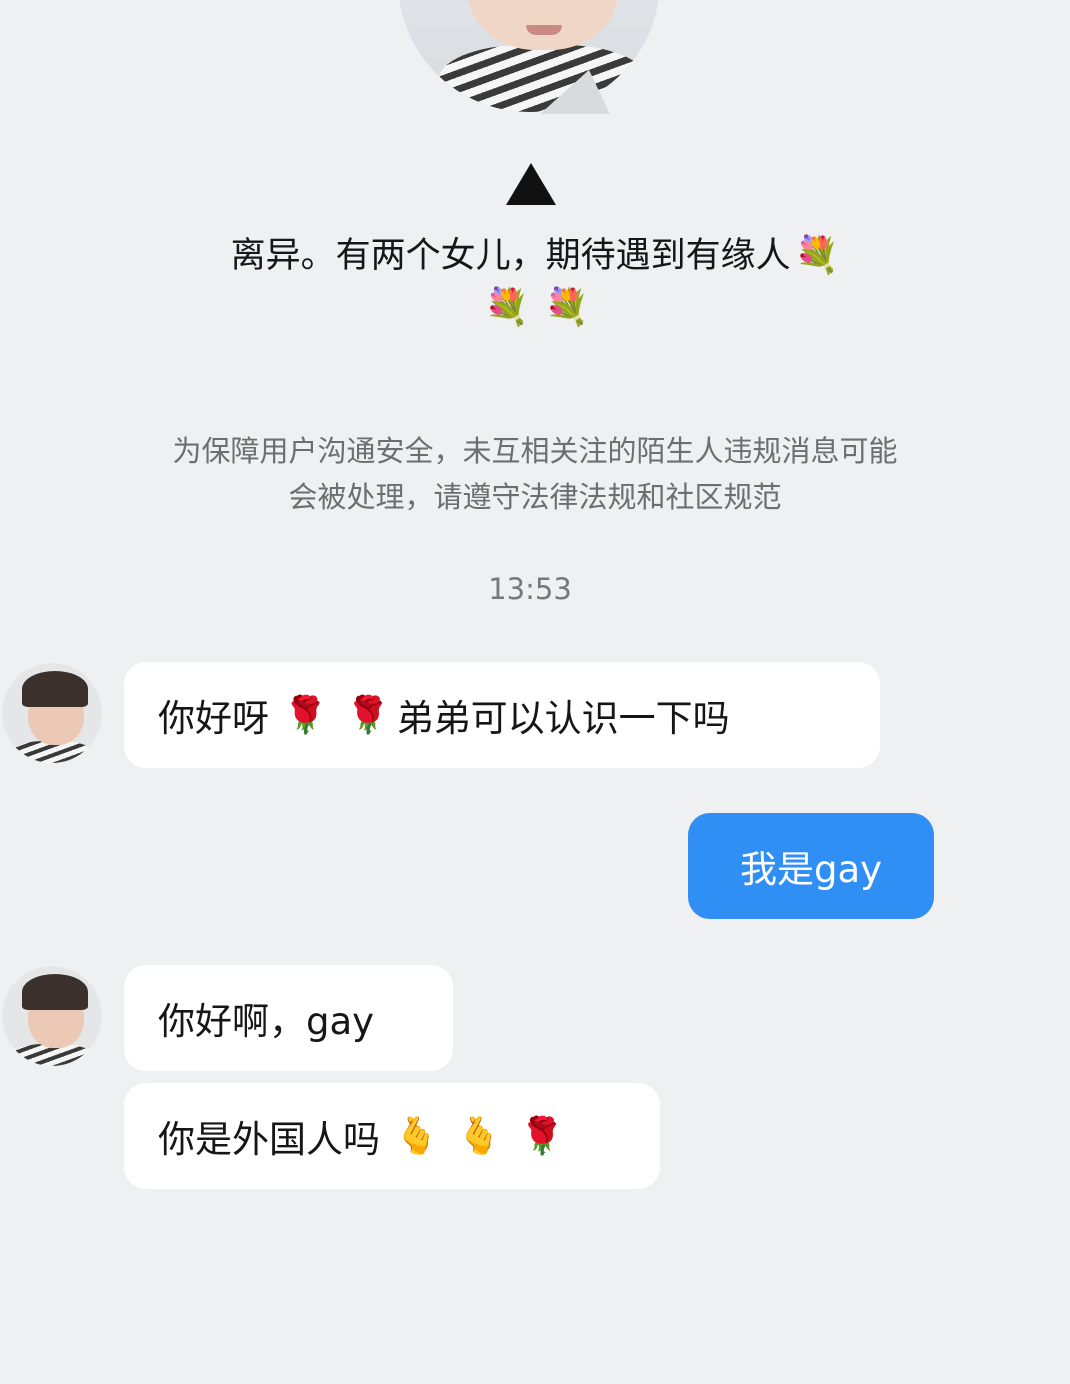  What do you see at coordinates (530, 589) in the screenshot?
I see `message-timestamp: 13:53` at bounding box center [530, 589].